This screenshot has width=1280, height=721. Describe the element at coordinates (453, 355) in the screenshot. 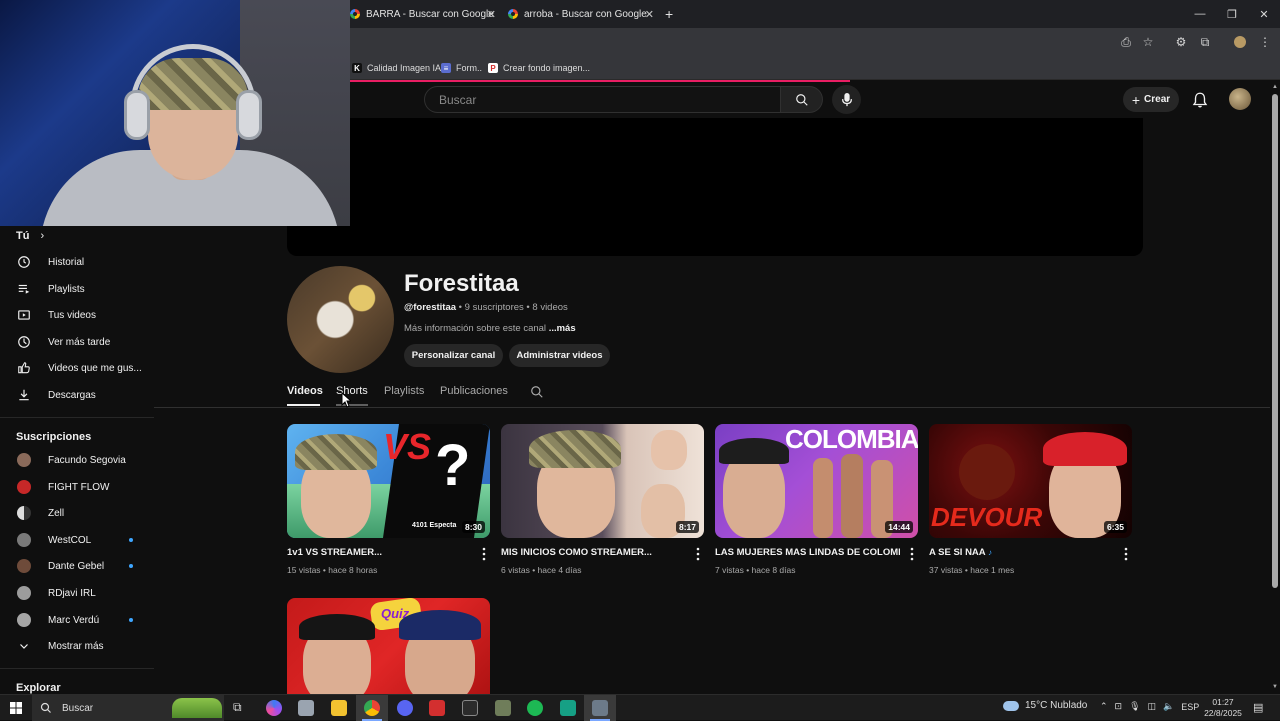

I see `customize-channel-button: Personalizar canal` at that location.